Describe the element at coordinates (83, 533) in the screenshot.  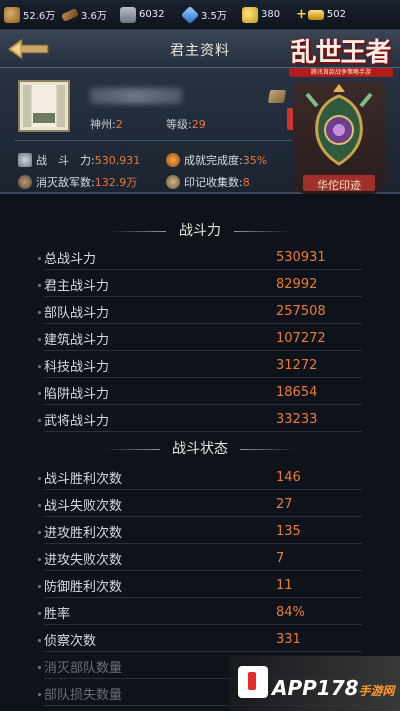
I see `stat-label: 进攻胜利次数` at that location.